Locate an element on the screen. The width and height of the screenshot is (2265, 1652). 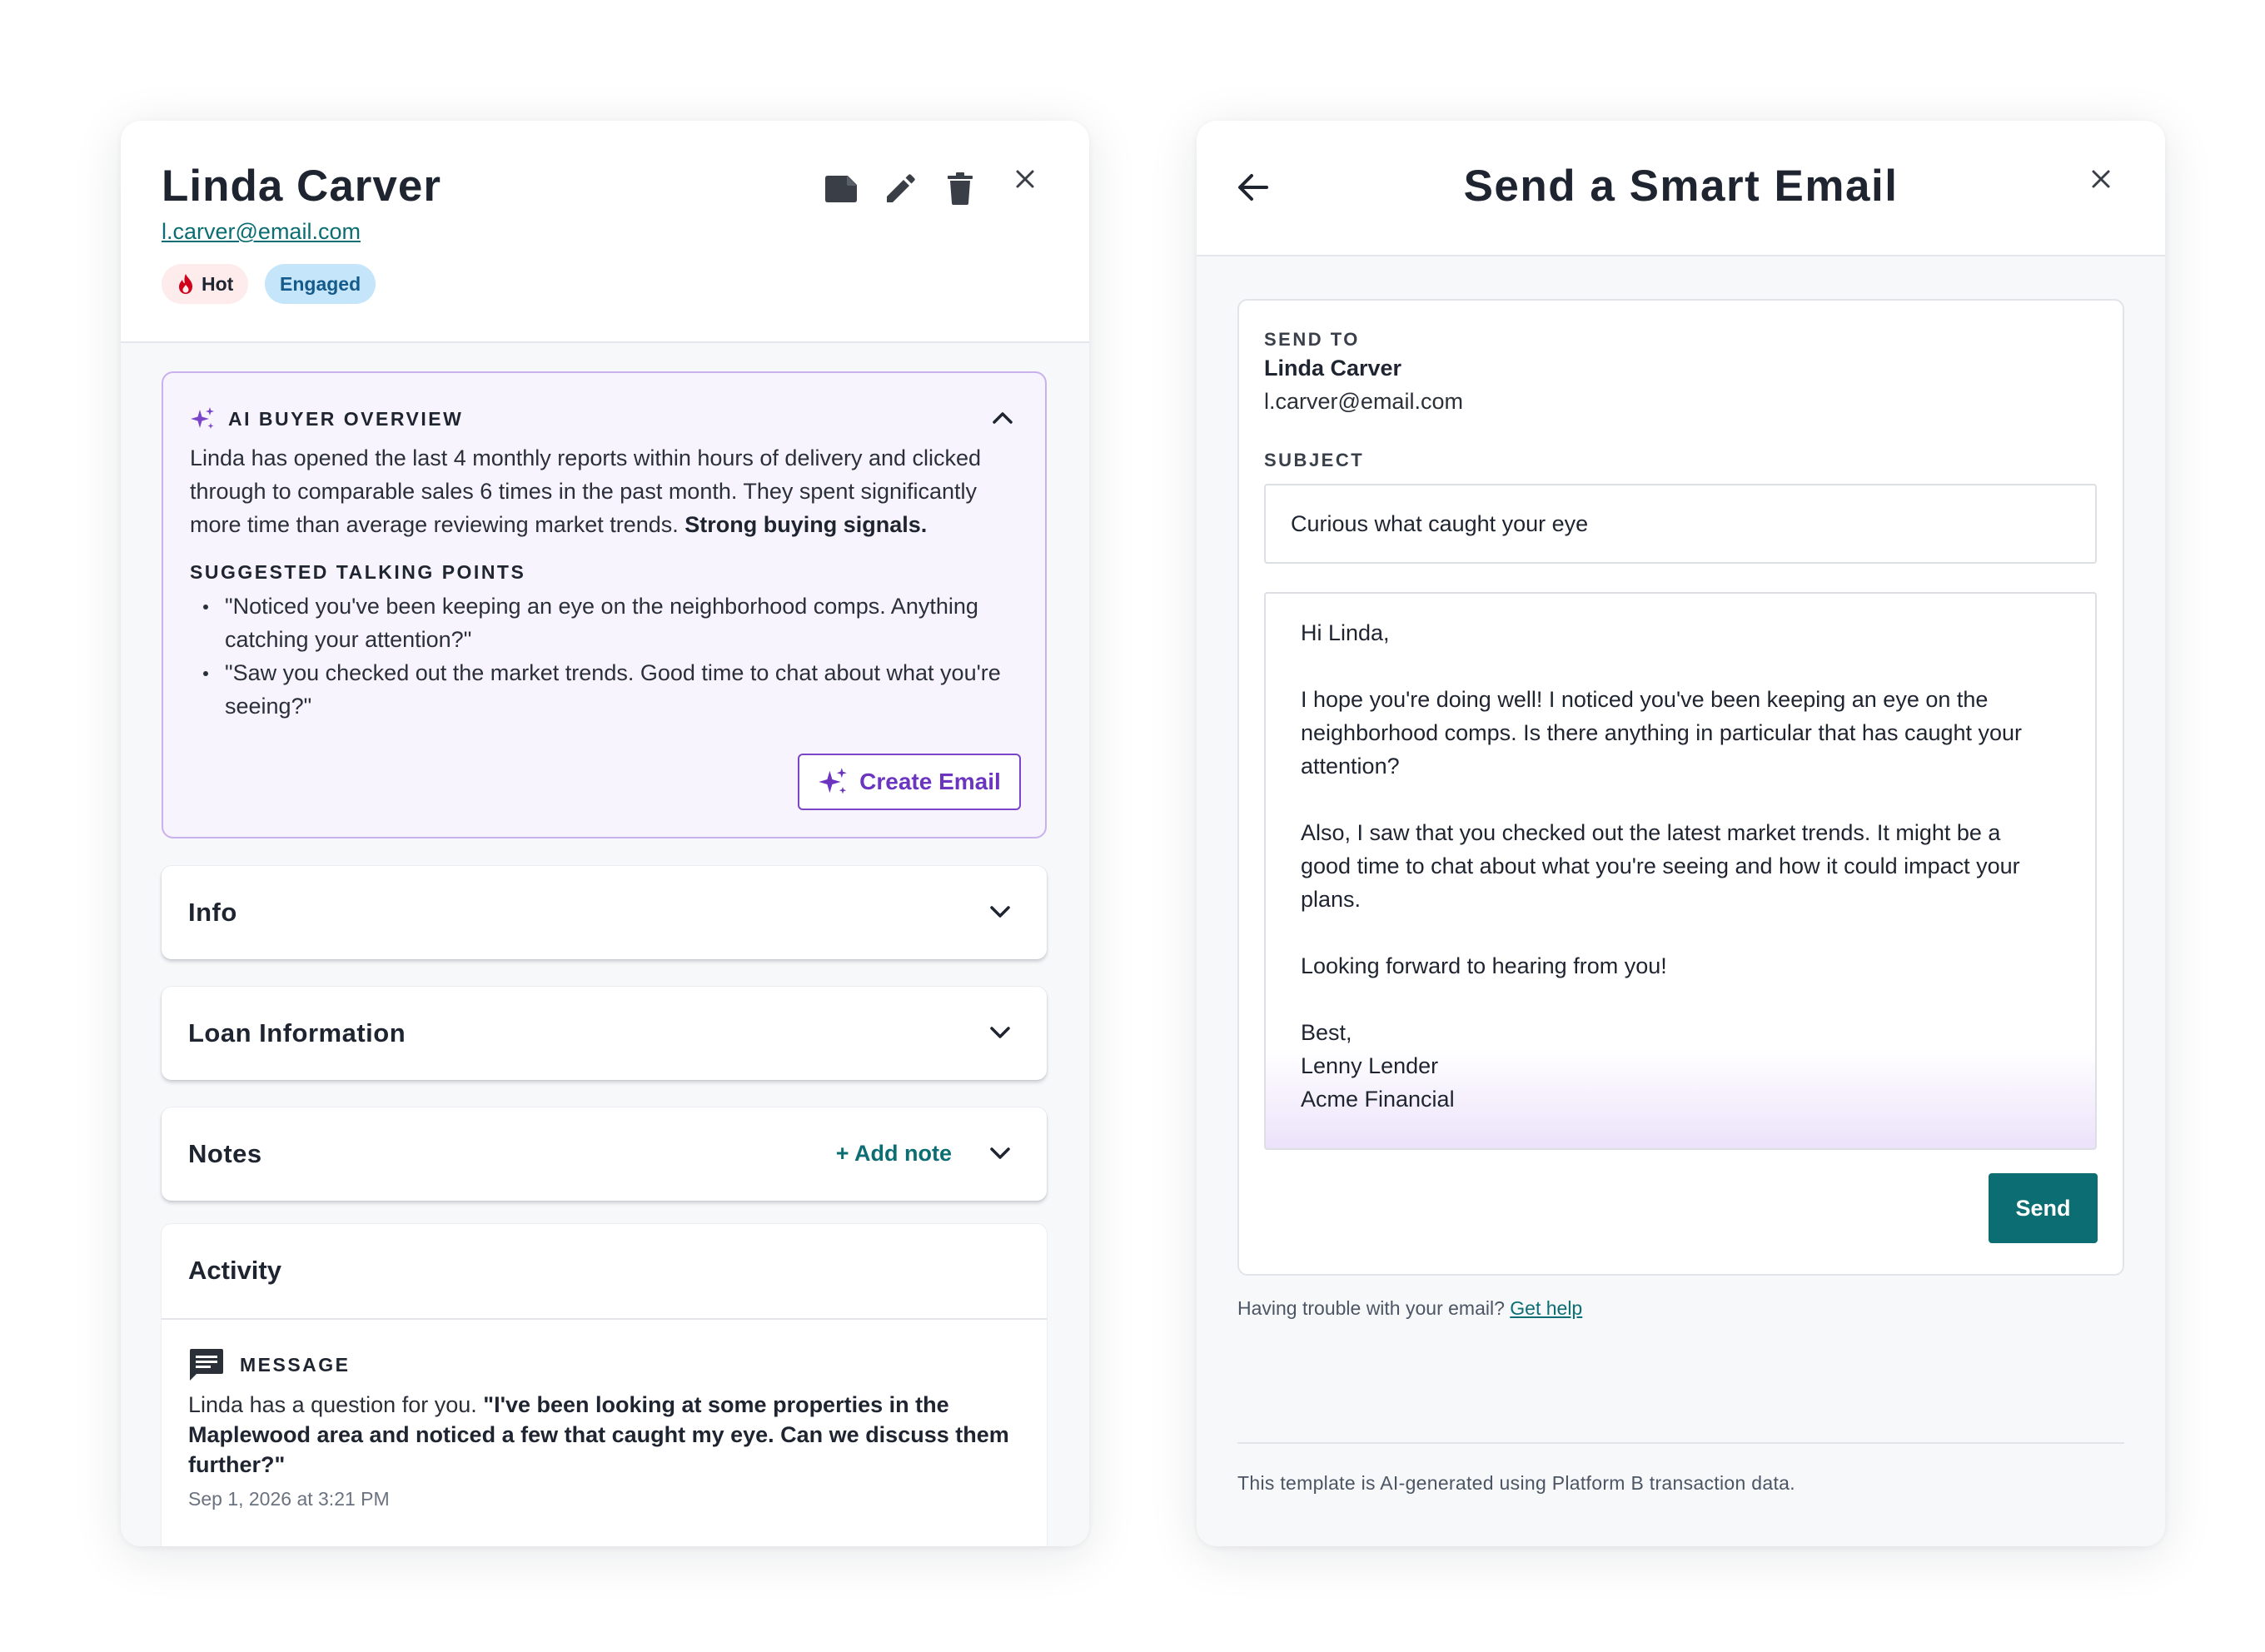
create-email-label: Create Email is located at coordinates (930, 781).